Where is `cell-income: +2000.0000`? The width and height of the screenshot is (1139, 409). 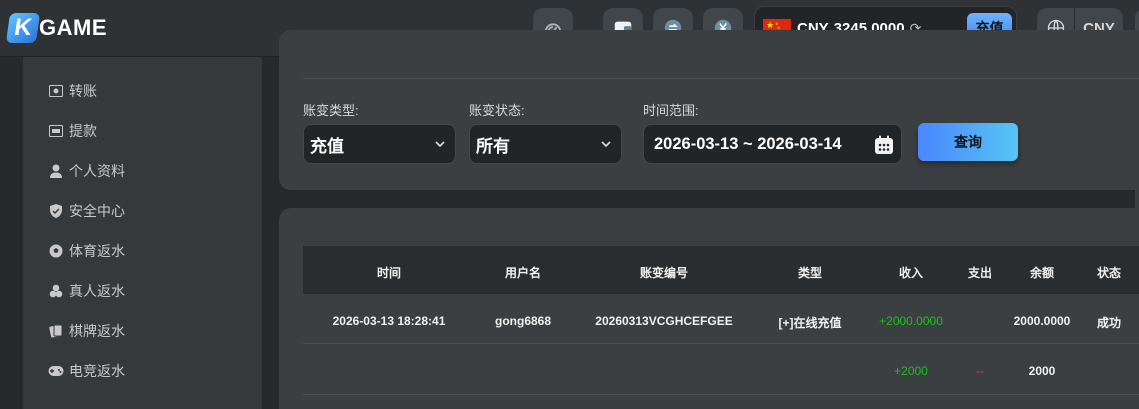
cell-income: +2000.0000 is located at coordinates (911, 321).